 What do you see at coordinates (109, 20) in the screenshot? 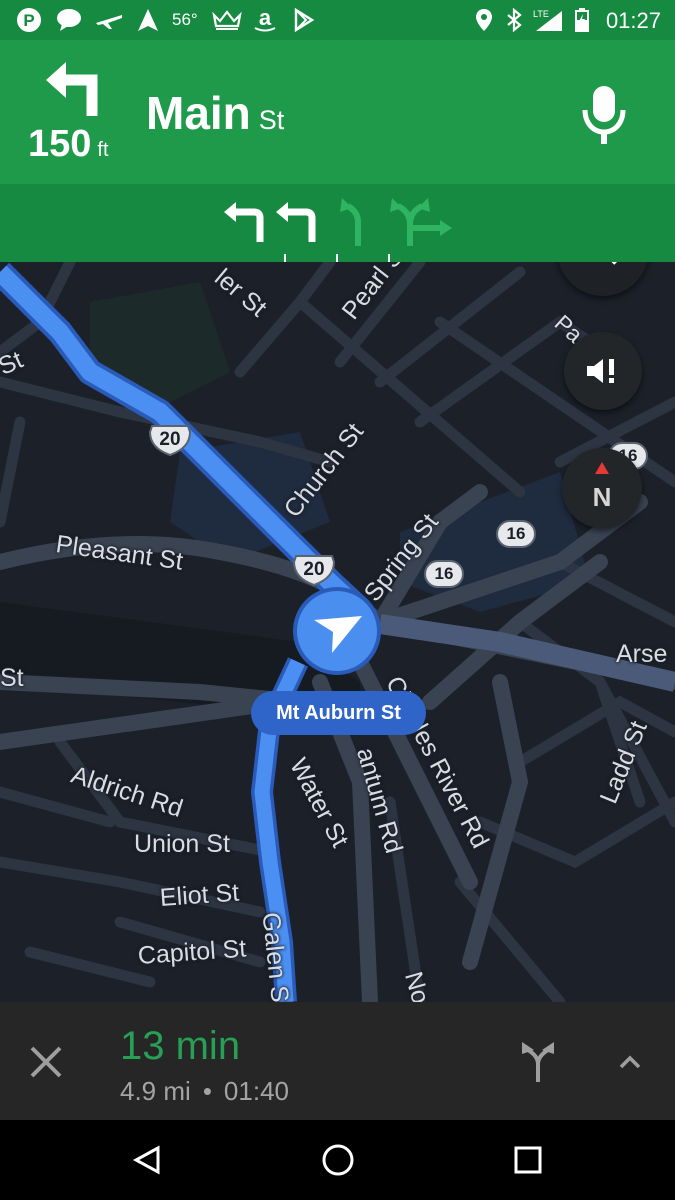
I see `airplane-icon` at bounding box center [109, 20].